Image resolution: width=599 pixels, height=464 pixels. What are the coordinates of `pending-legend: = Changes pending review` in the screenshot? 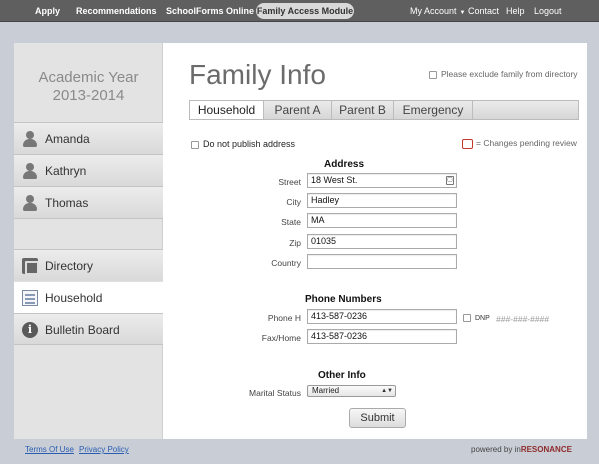 It's located at (519, 143).